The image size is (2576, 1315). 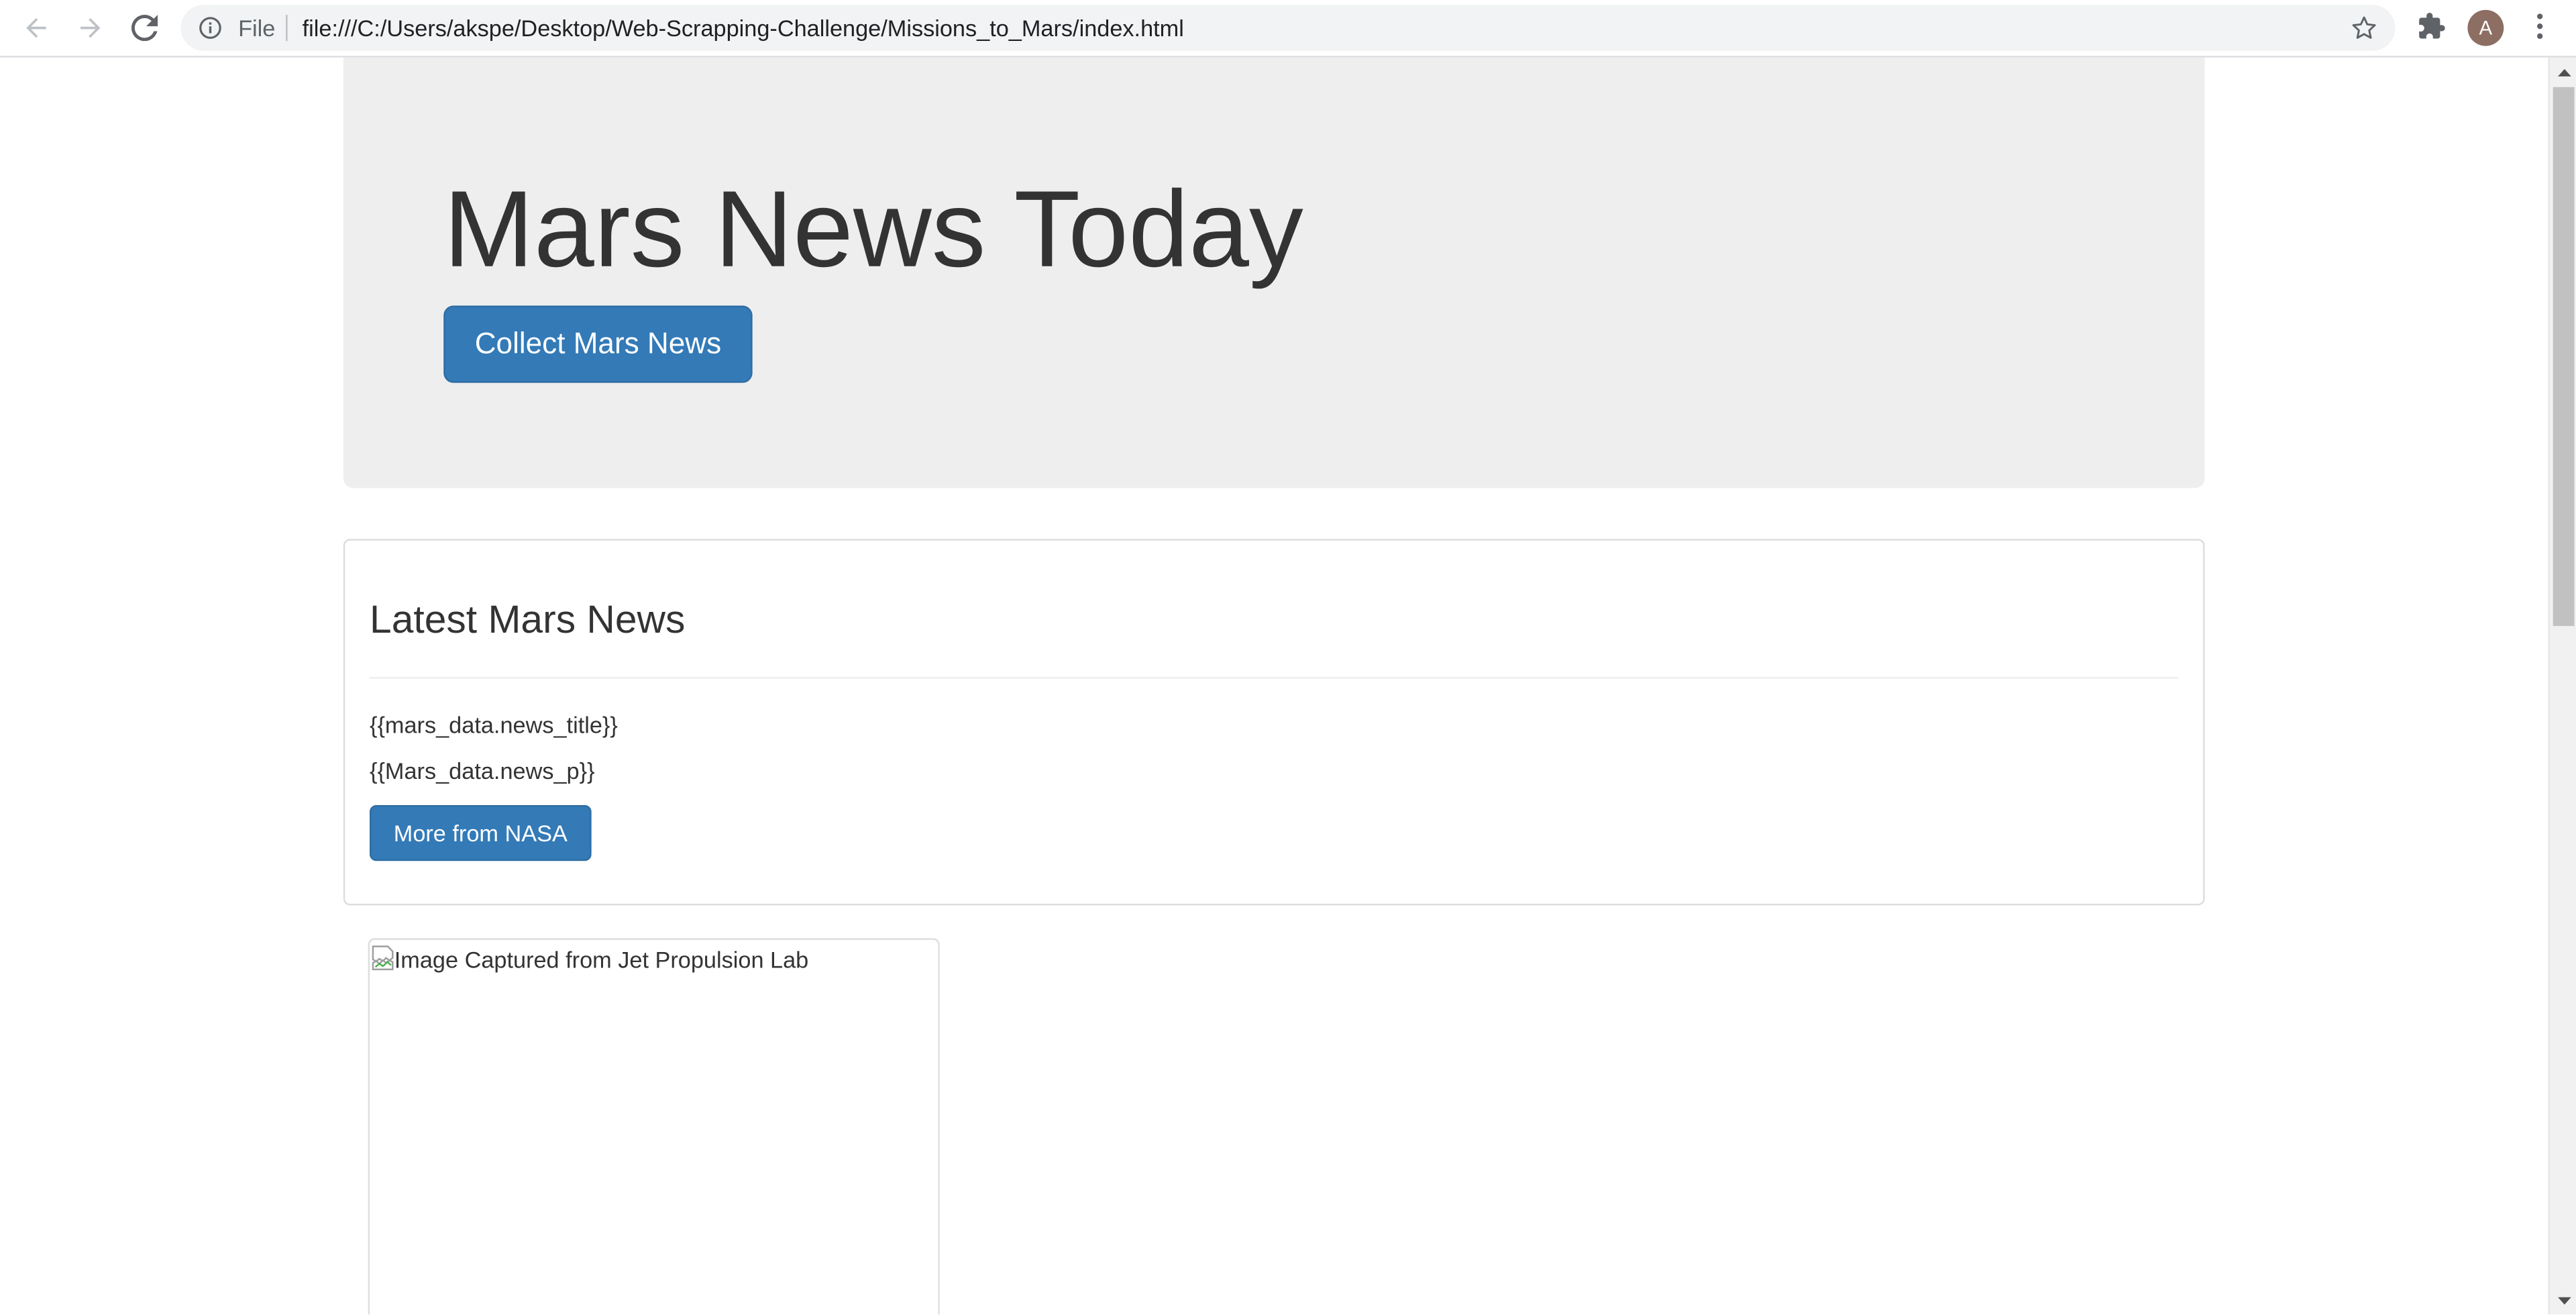 I want to click on scroll-up-arrow, so click(x=2563, y=72).